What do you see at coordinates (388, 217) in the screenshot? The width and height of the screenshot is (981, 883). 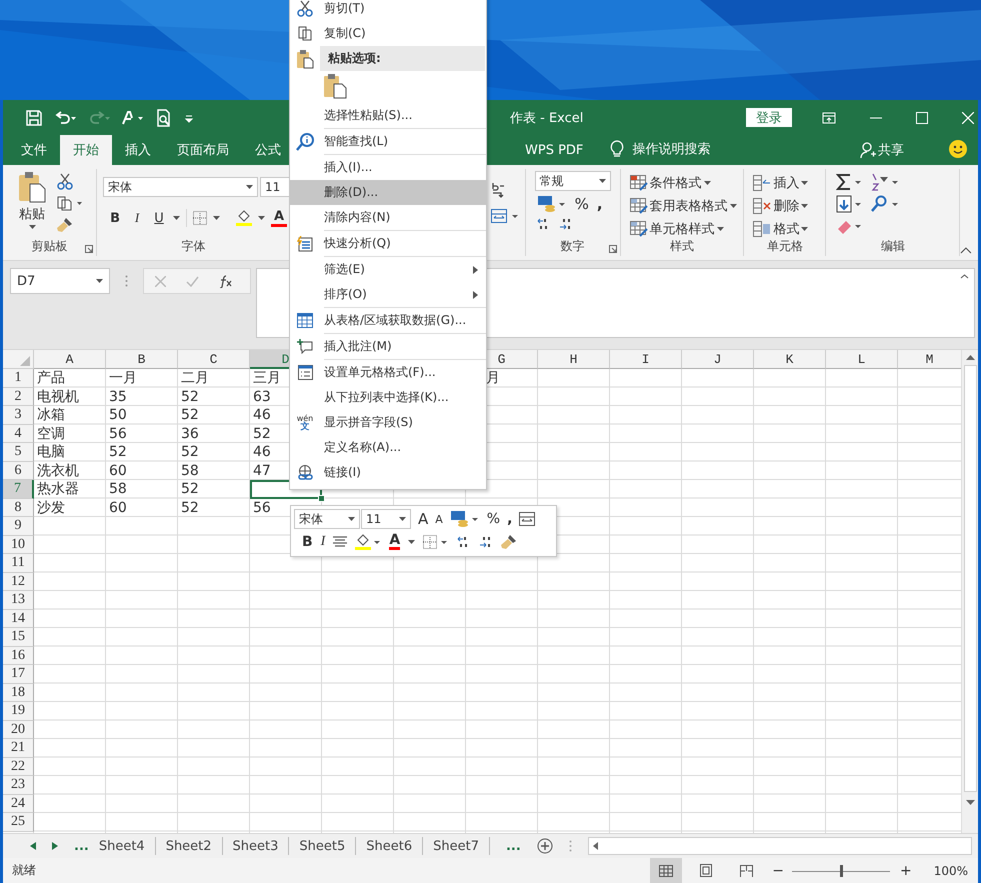 I see `menu-item: 清除内容(N)` at bounding box center [388, 217].